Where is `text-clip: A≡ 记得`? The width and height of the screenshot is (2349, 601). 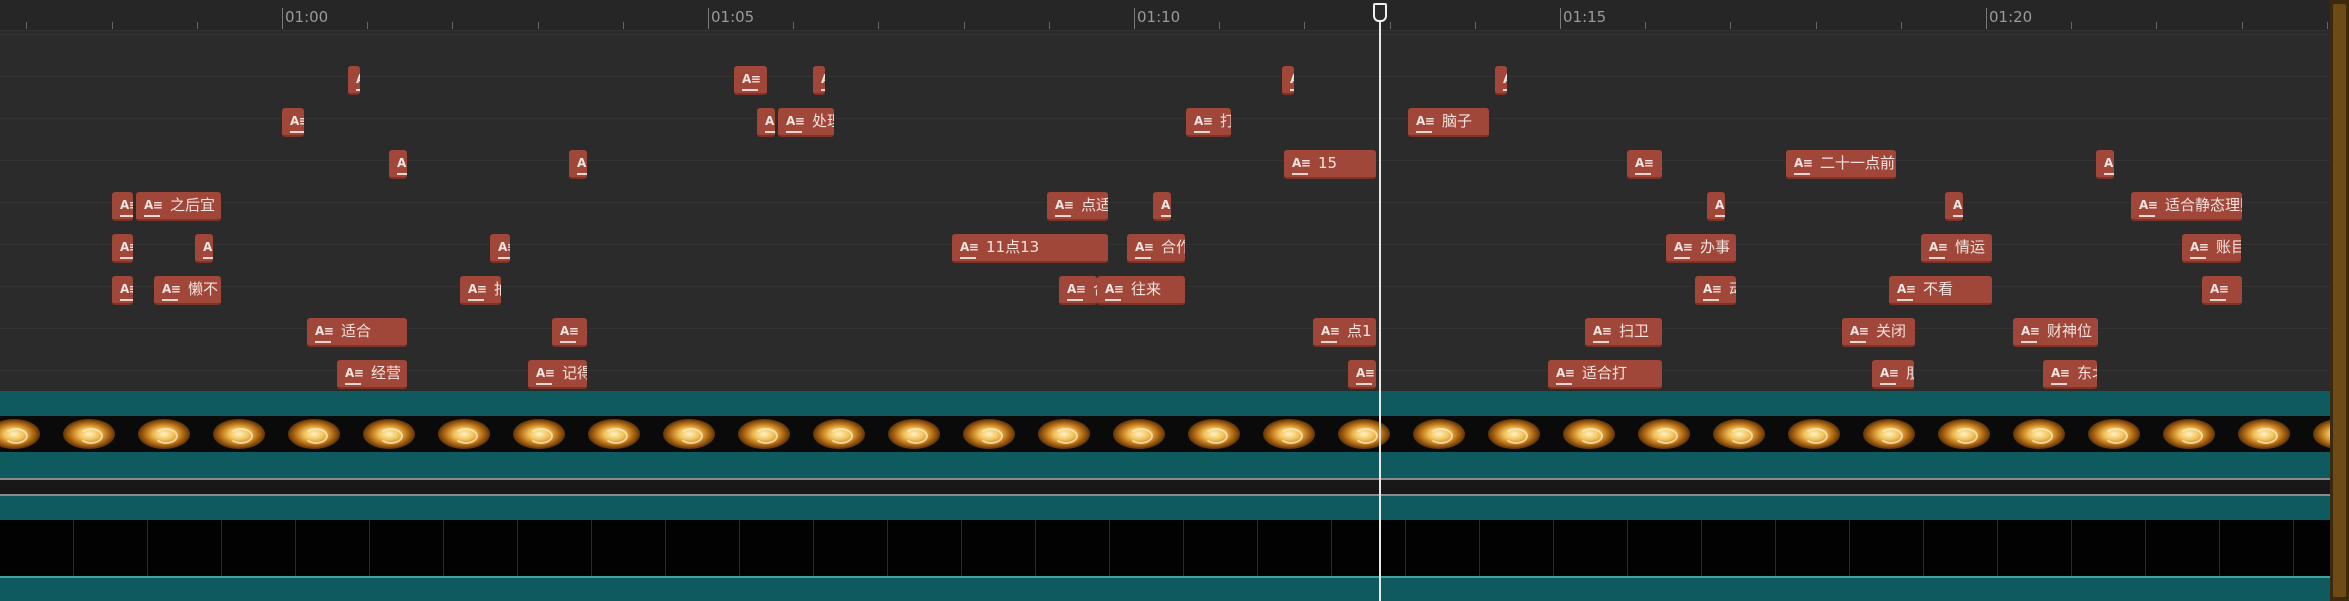
text-clip: A≡ 记得 is located at coordinates (557, 374).